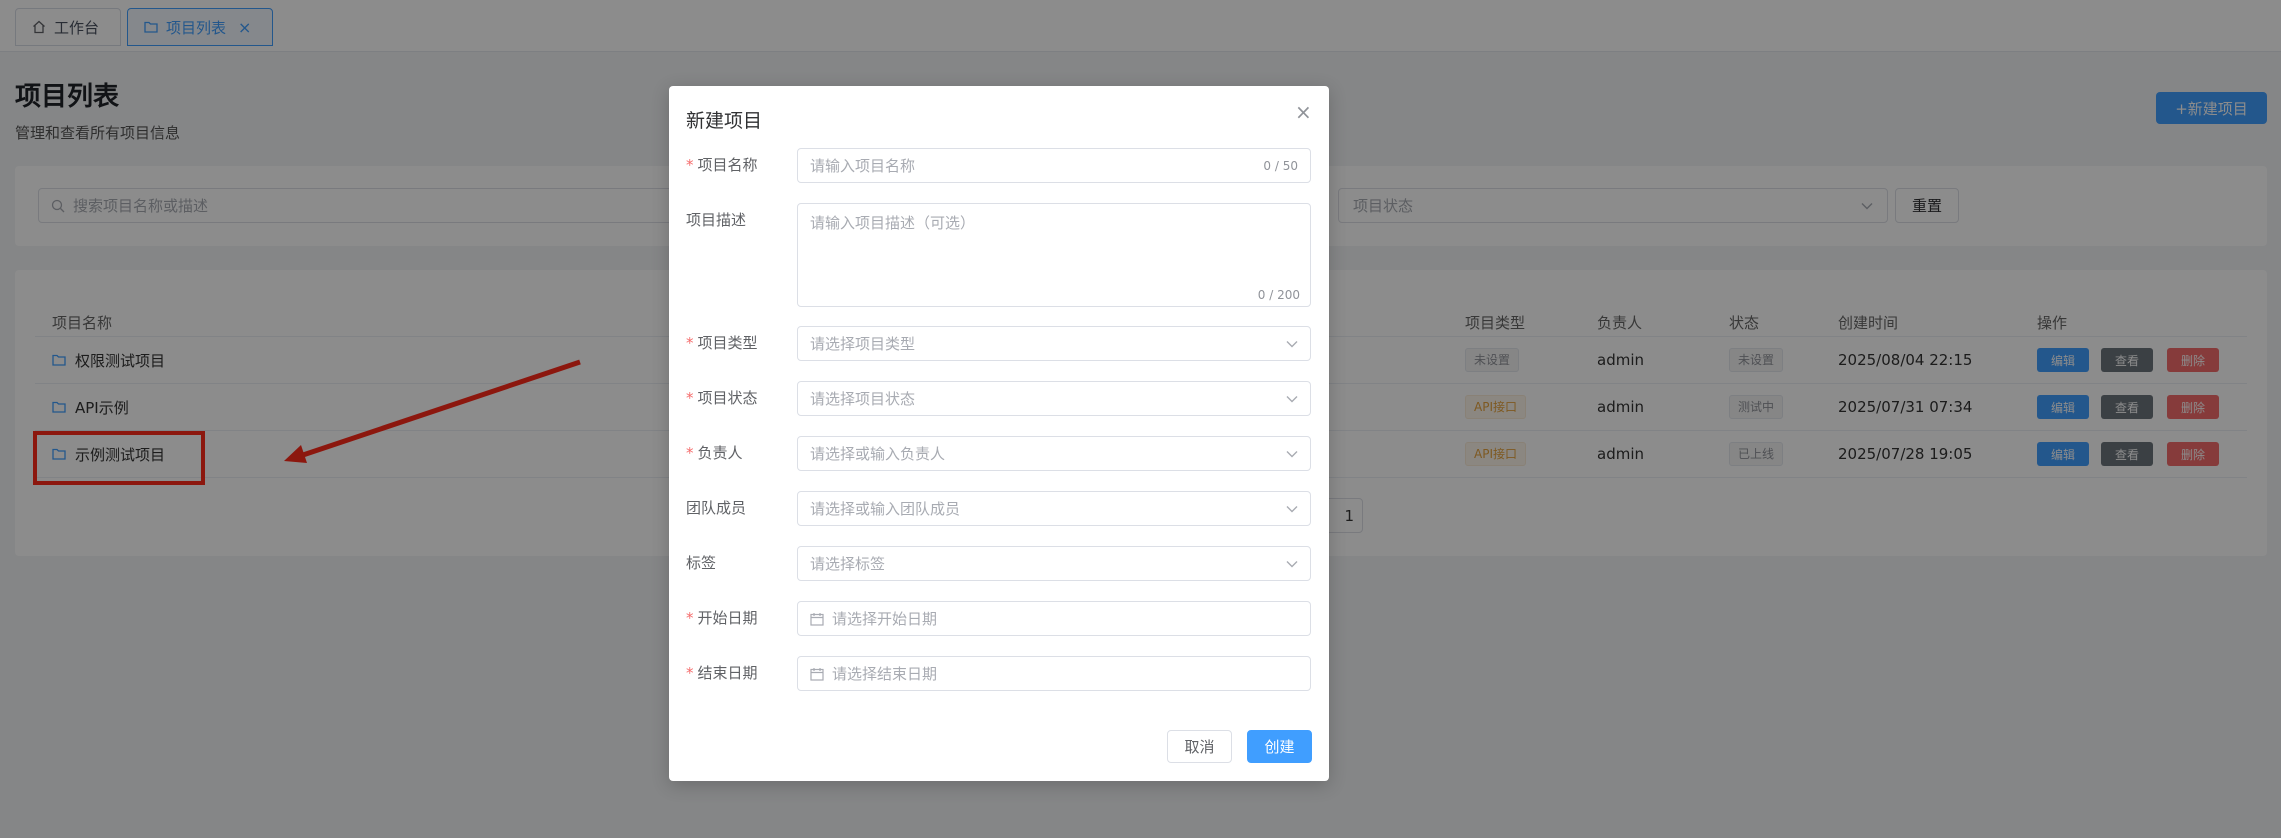 The width and height of the screenshot is (2281, 838). Describe the element at coordinates (727, 165) in the screenshot. I see `field-label-text: 项目名称` at that location.